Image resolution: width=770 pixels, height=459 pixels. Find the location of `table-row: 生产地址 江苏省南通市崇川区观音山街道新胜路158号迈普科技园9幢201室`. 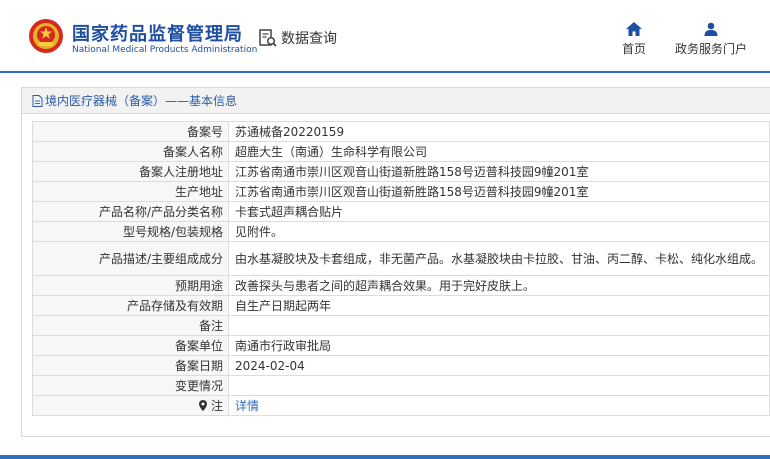

table-row: 生产地址 江苏省南通市崇川区观音山街道新胜路158号迈普科技园9幢201室 is located at coordinates (401, 191).